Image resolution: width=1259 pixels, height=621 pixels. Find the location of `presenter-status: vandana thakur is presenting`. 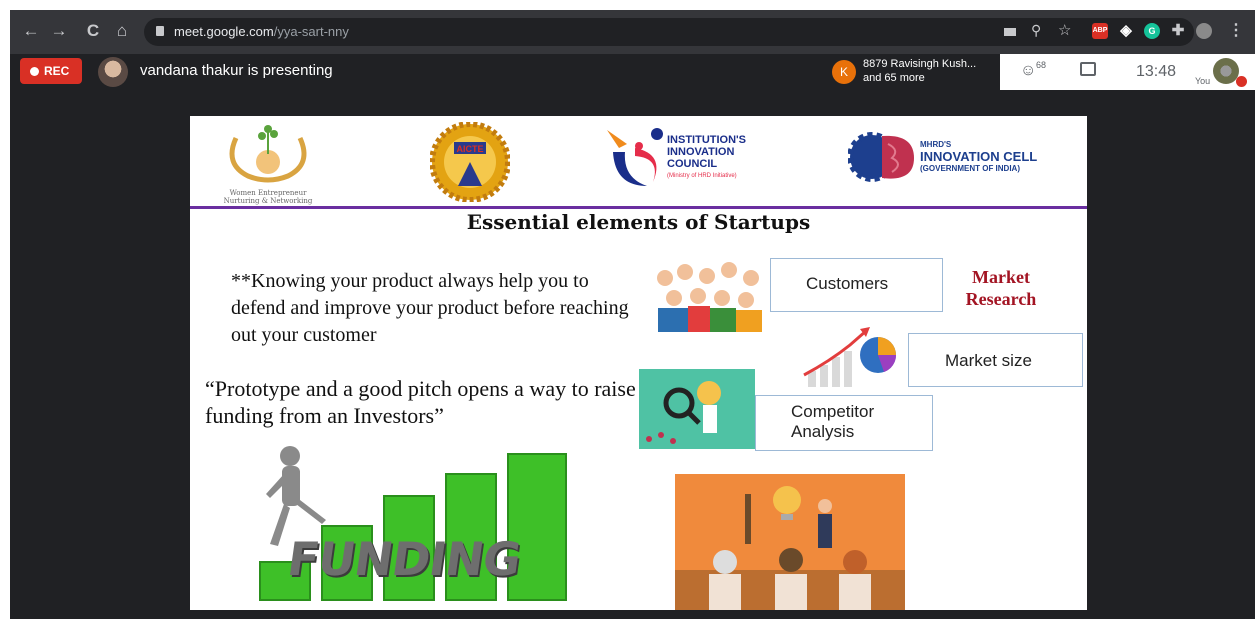

presenter-status: vandana thakur is presenting is located at coordinates (236, 70).